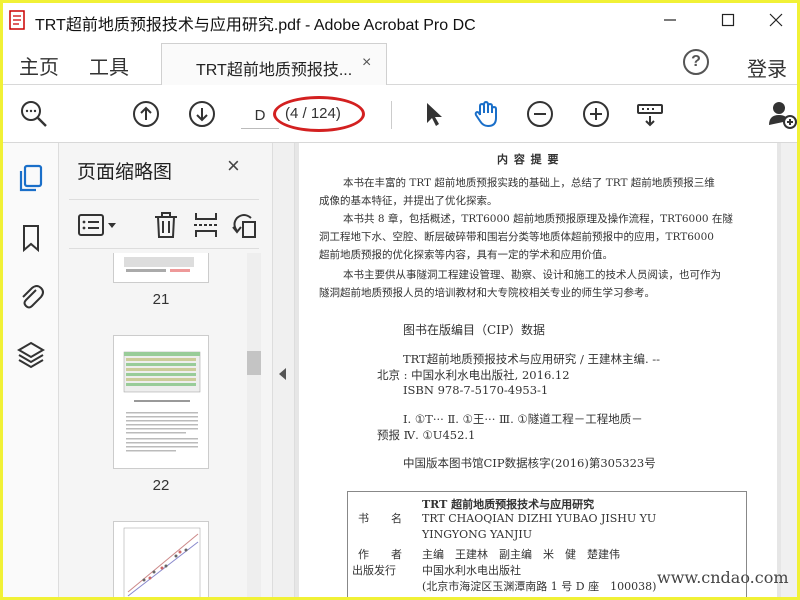  Describe the element at coordinates (486, 114) in the screenshot. I see `hand-tool-icon` at that location.